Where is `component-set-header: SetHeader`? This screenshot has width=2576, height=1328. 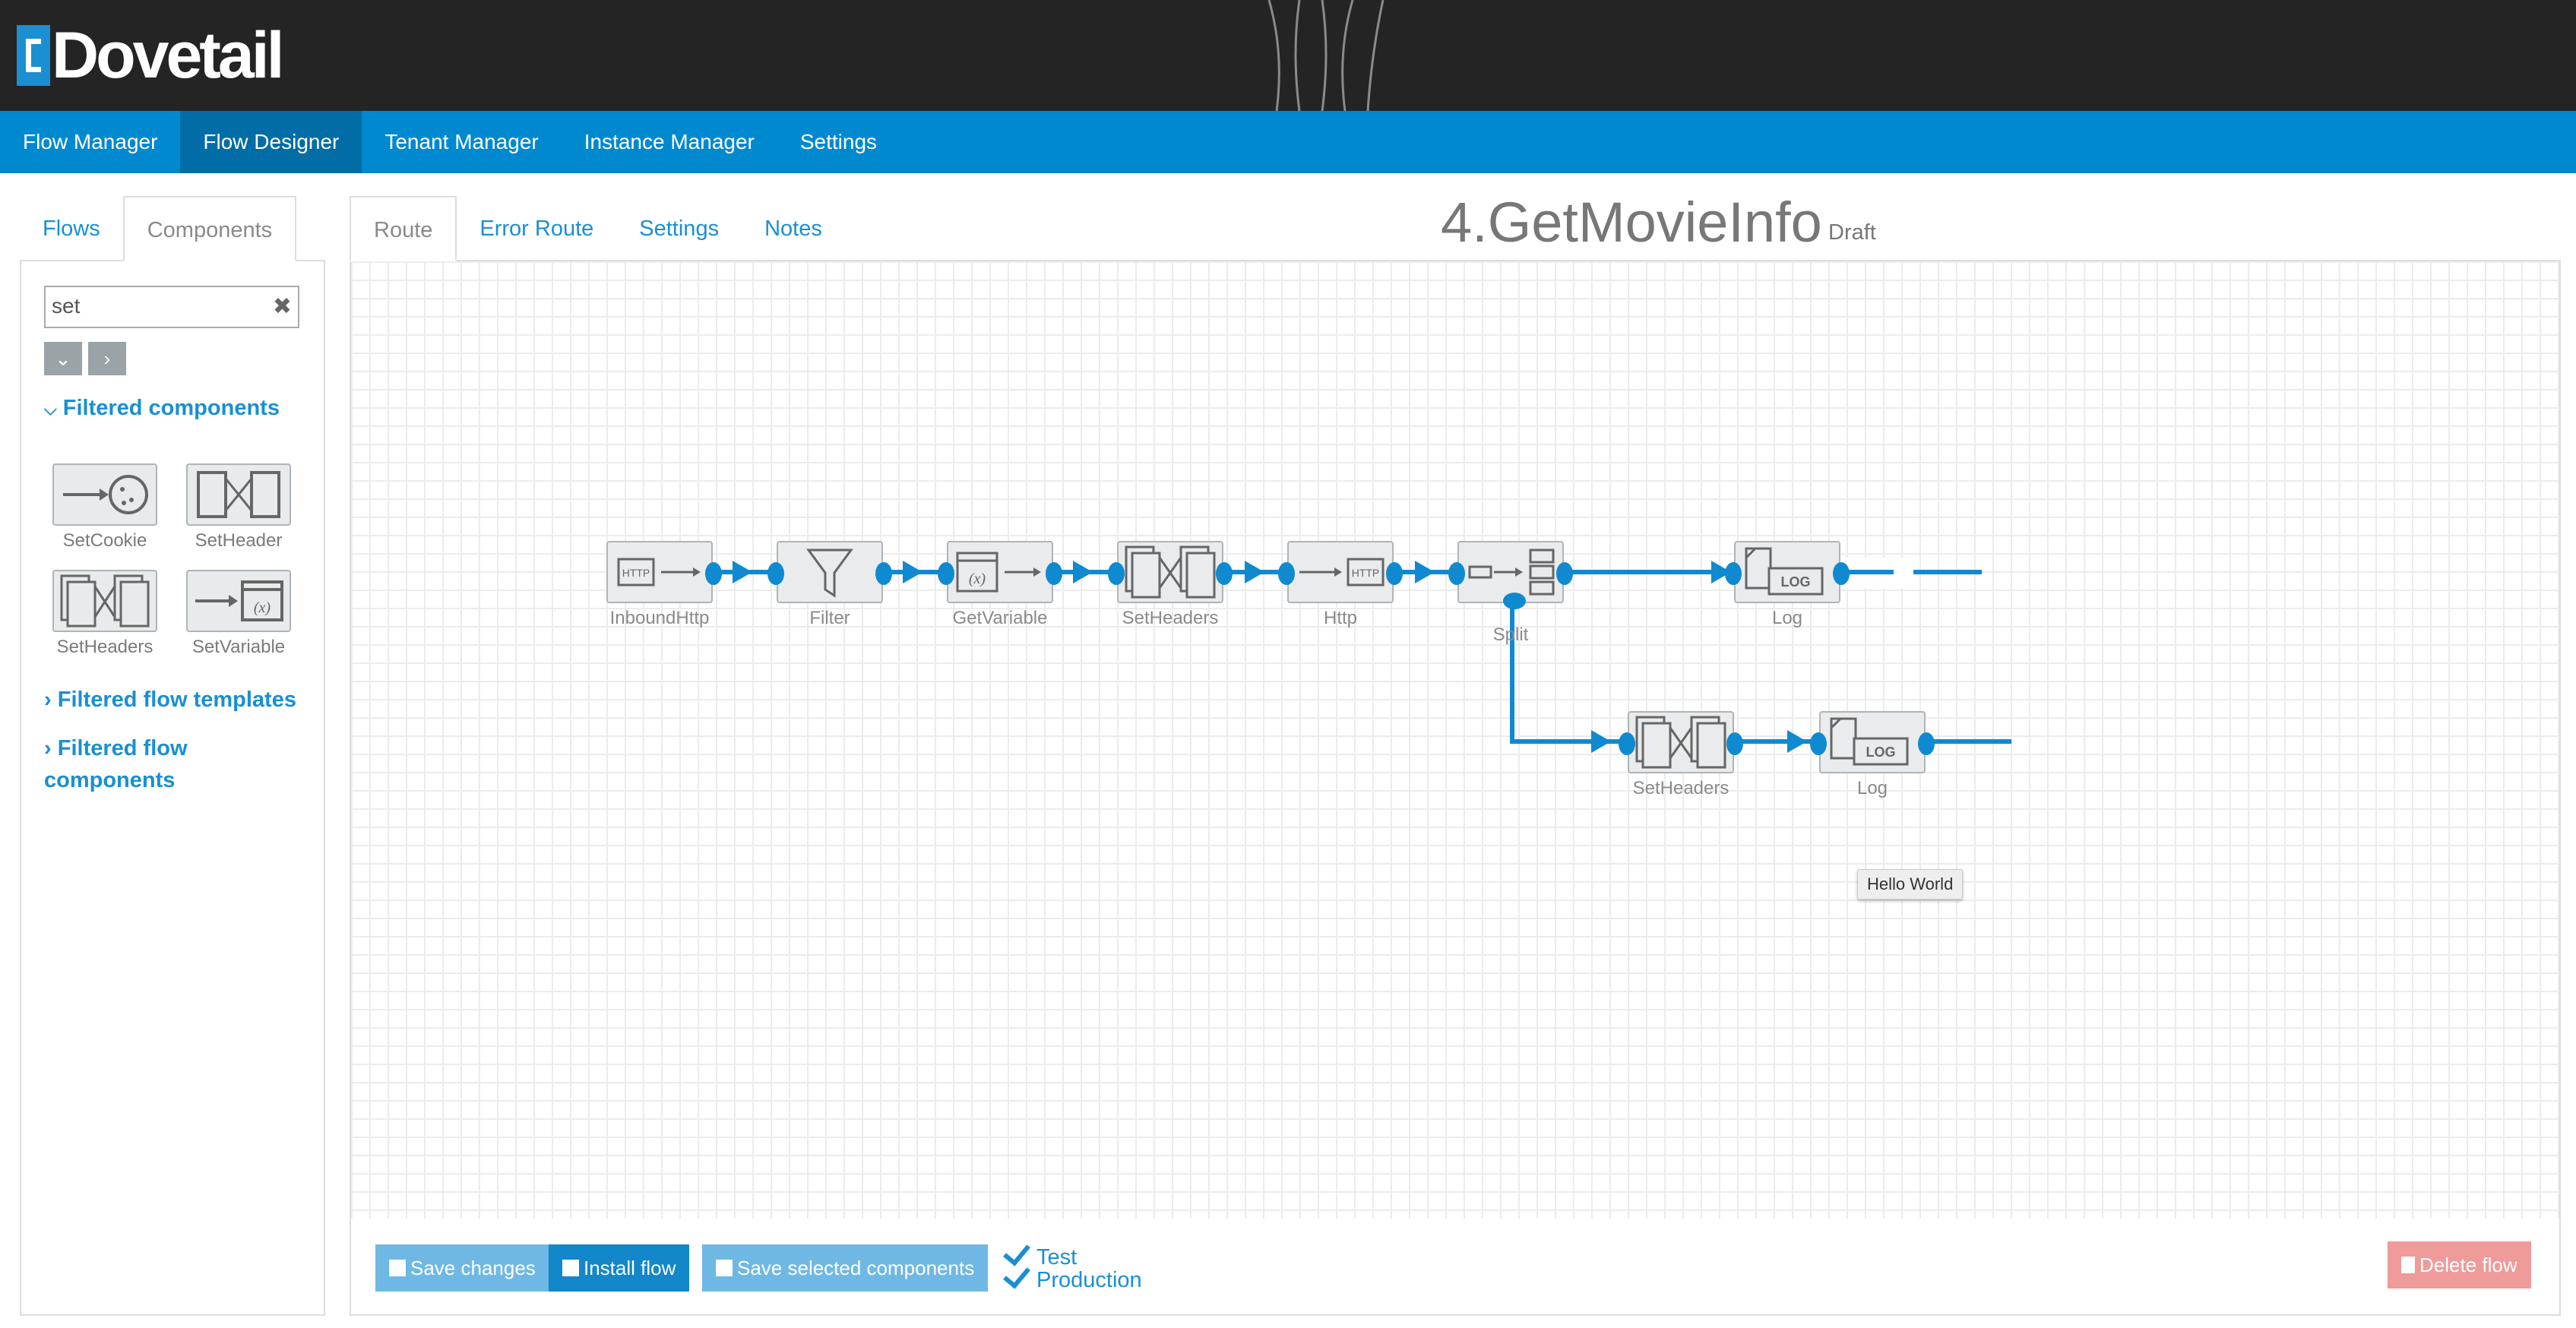 component-set-header: SetHeader is located at coordinates (239, 507).